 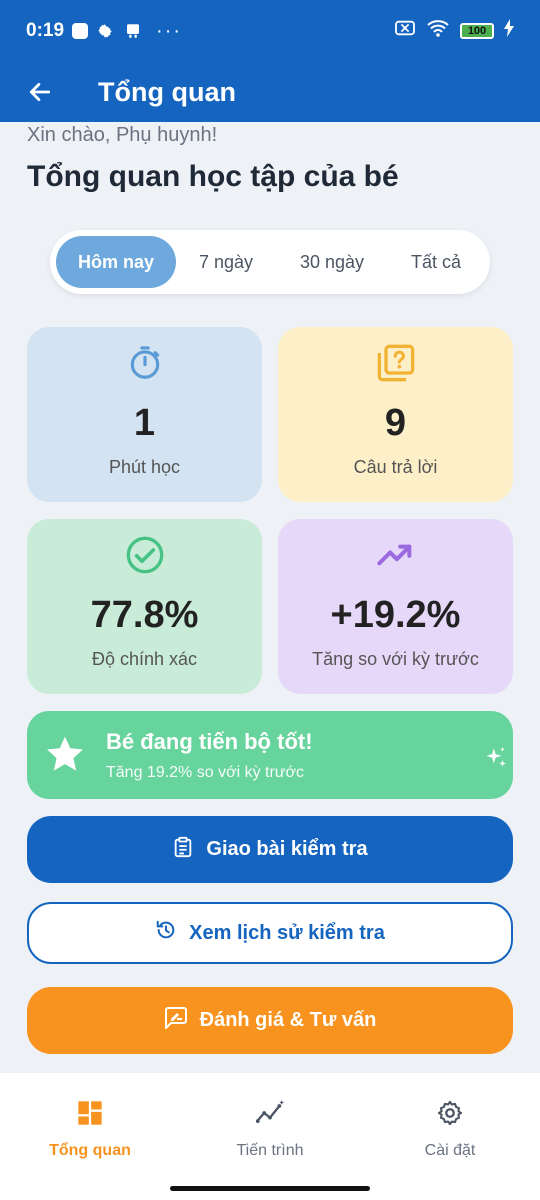 What do you see at coordinates (509, 31) in the screenshot?
I see `charging-icon` at bounding box center [509, 31].